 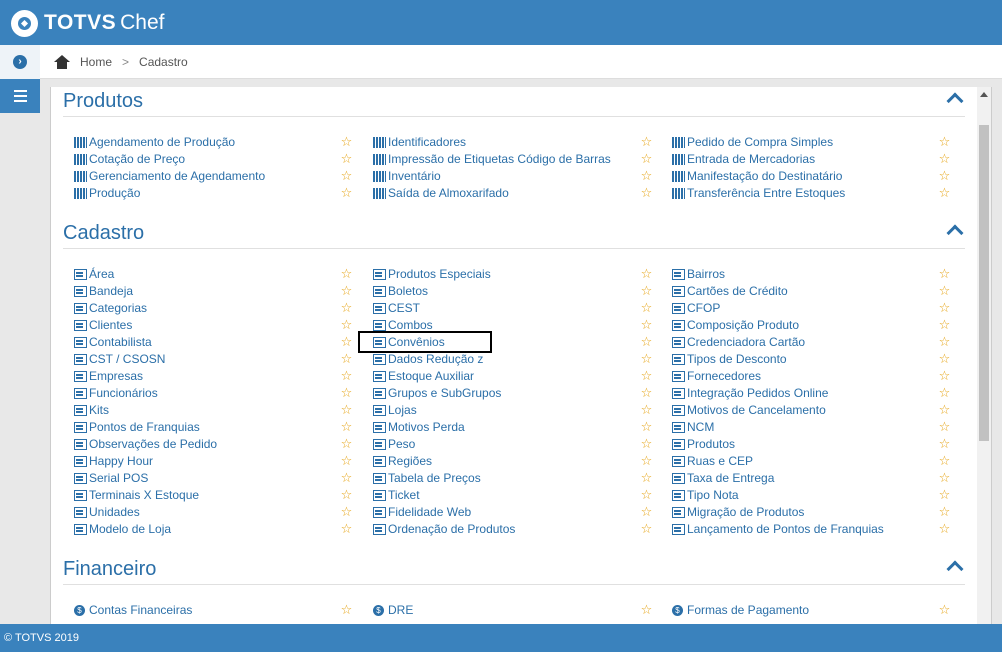 I want to click on menu-item-link: Integração Pedidos Online, so click(x=750, y=393).